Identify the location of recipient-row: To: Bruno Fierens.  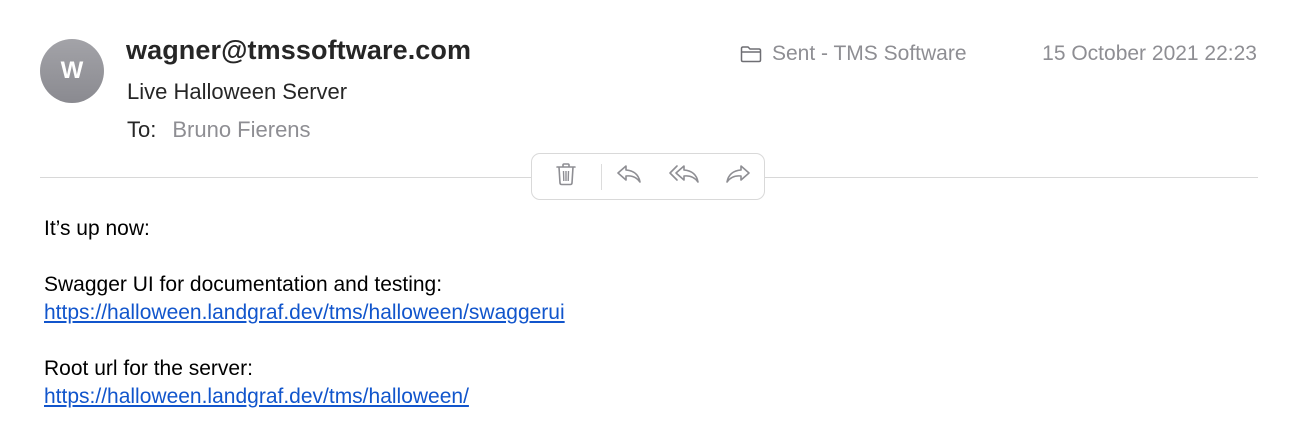
(219, 130).